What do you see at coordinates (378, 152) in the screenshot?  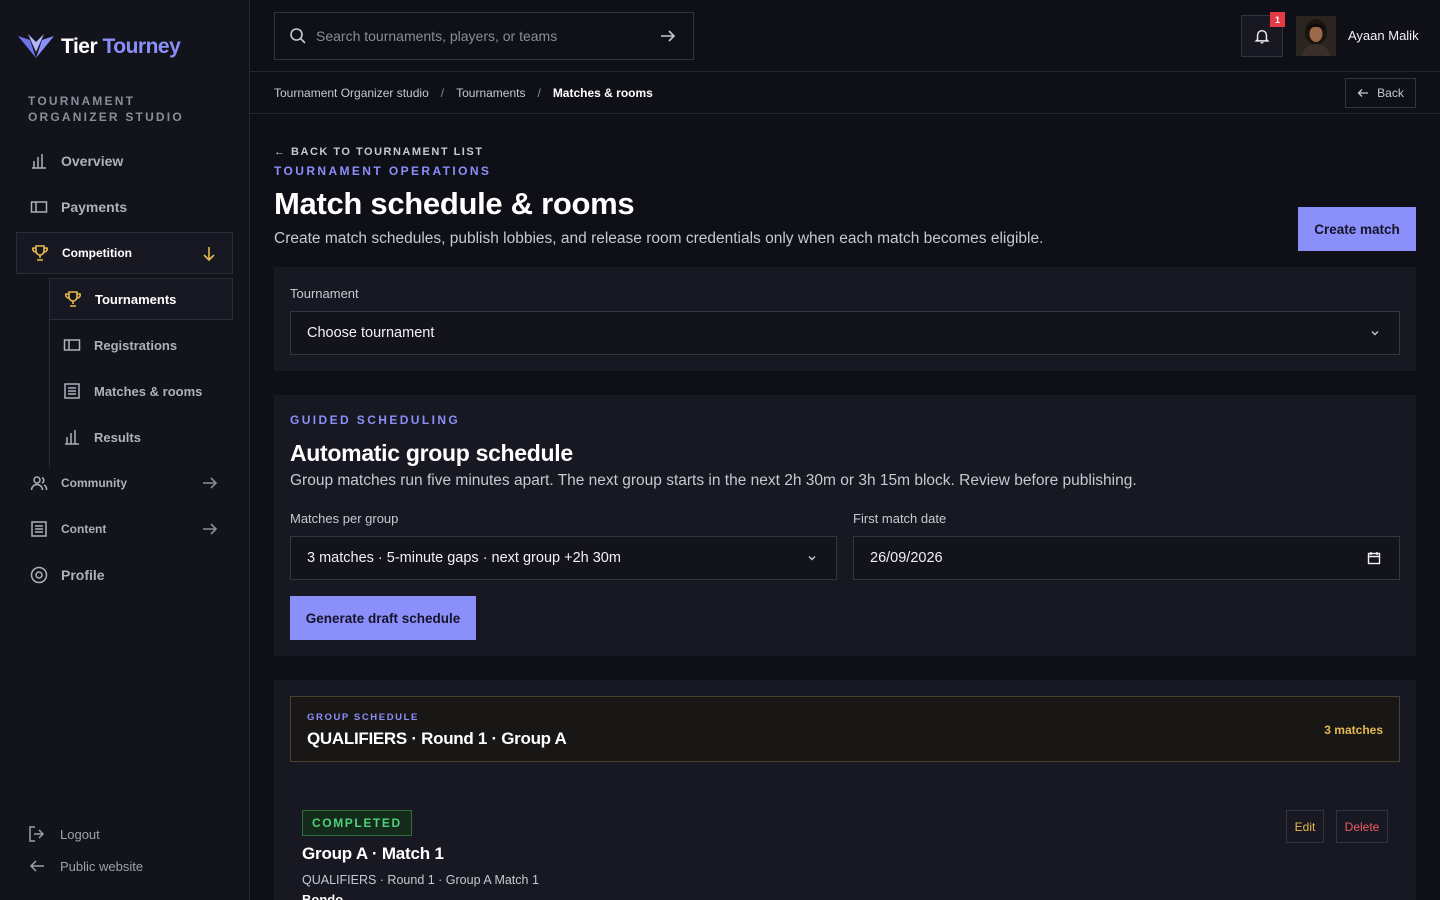 I see `back-to-tournament-list-link: ← BACK TO TOURNAMENT LIST` at bounding box center [378, 152].